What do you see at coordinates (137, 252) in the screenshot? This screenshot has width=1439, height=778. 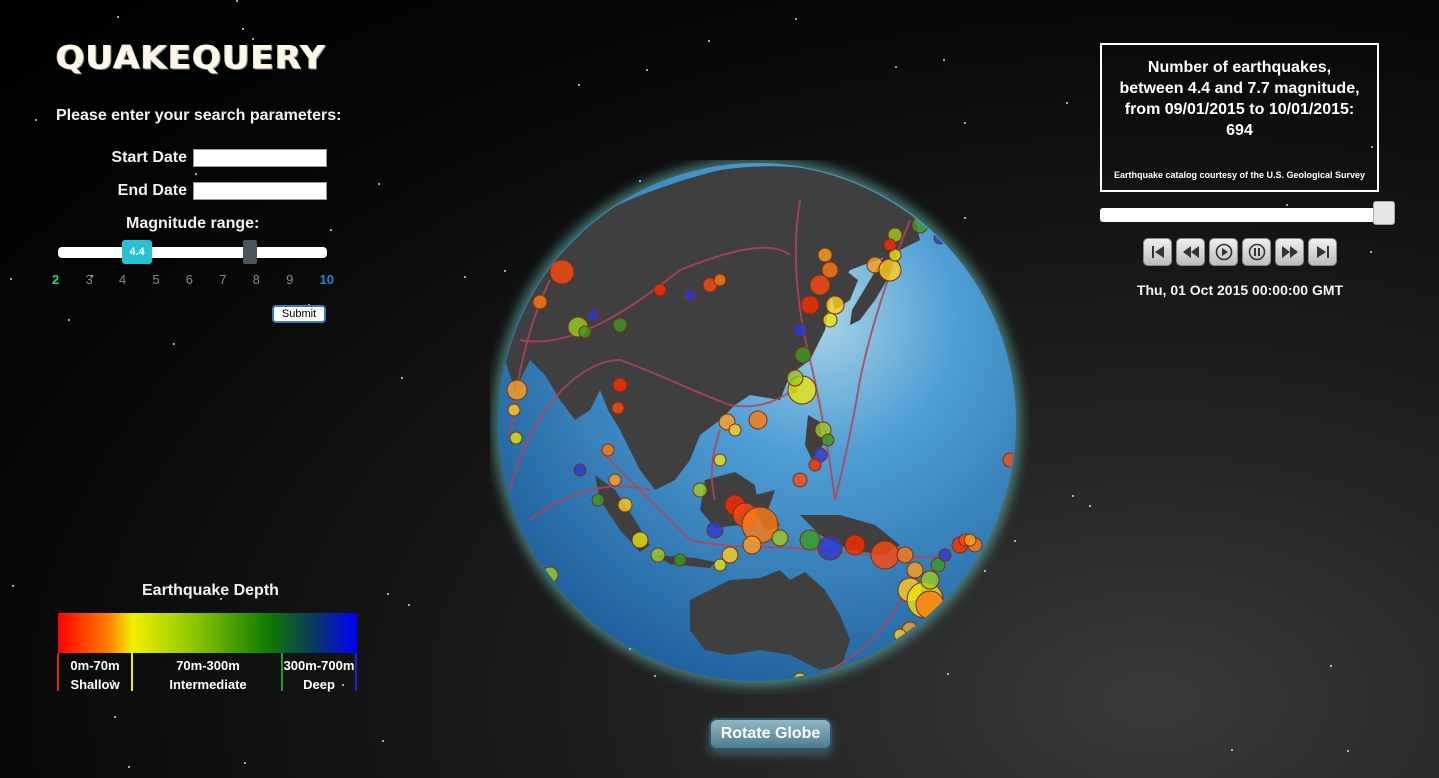 I see `magnitude-min-handle: 4.4` at bounding box center [137, 252].